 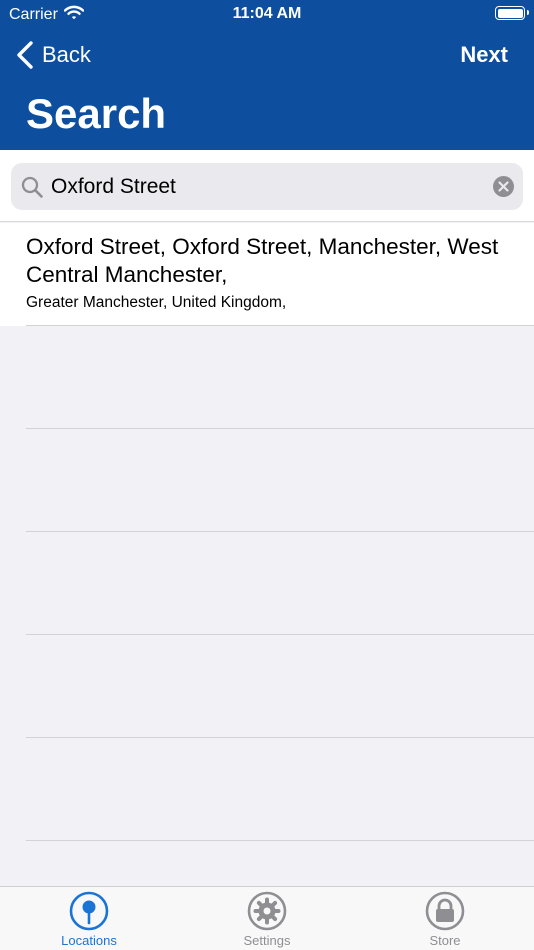 I want to click on tab-settings-label: Settings, so click(x=267, y=940).